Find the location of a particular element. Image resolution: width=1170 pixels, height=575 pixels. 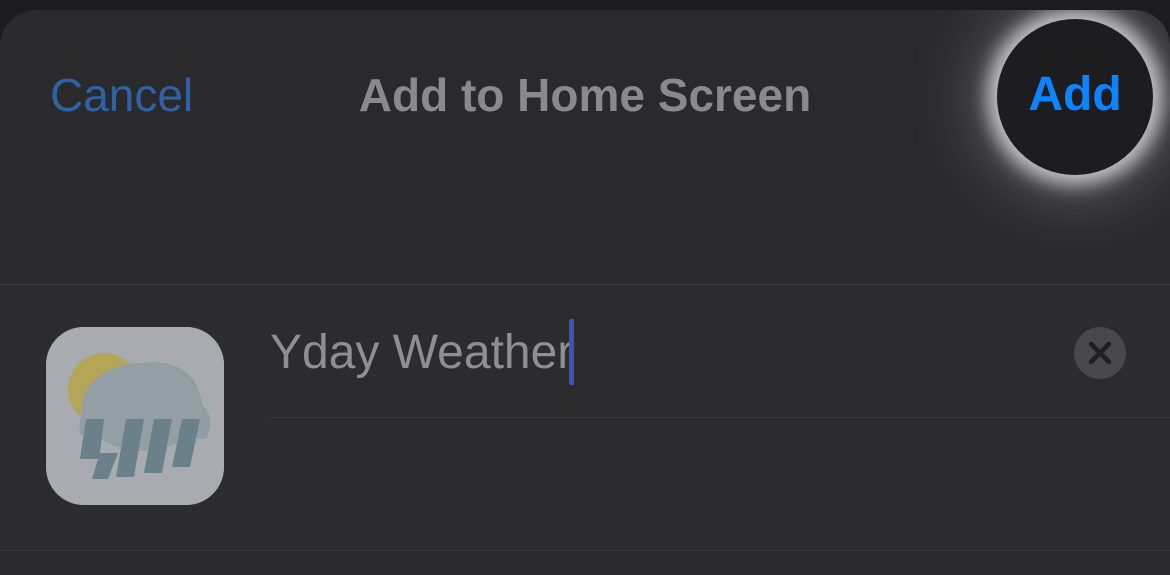

clear-text-icon is located at coordinates (1100, 353).